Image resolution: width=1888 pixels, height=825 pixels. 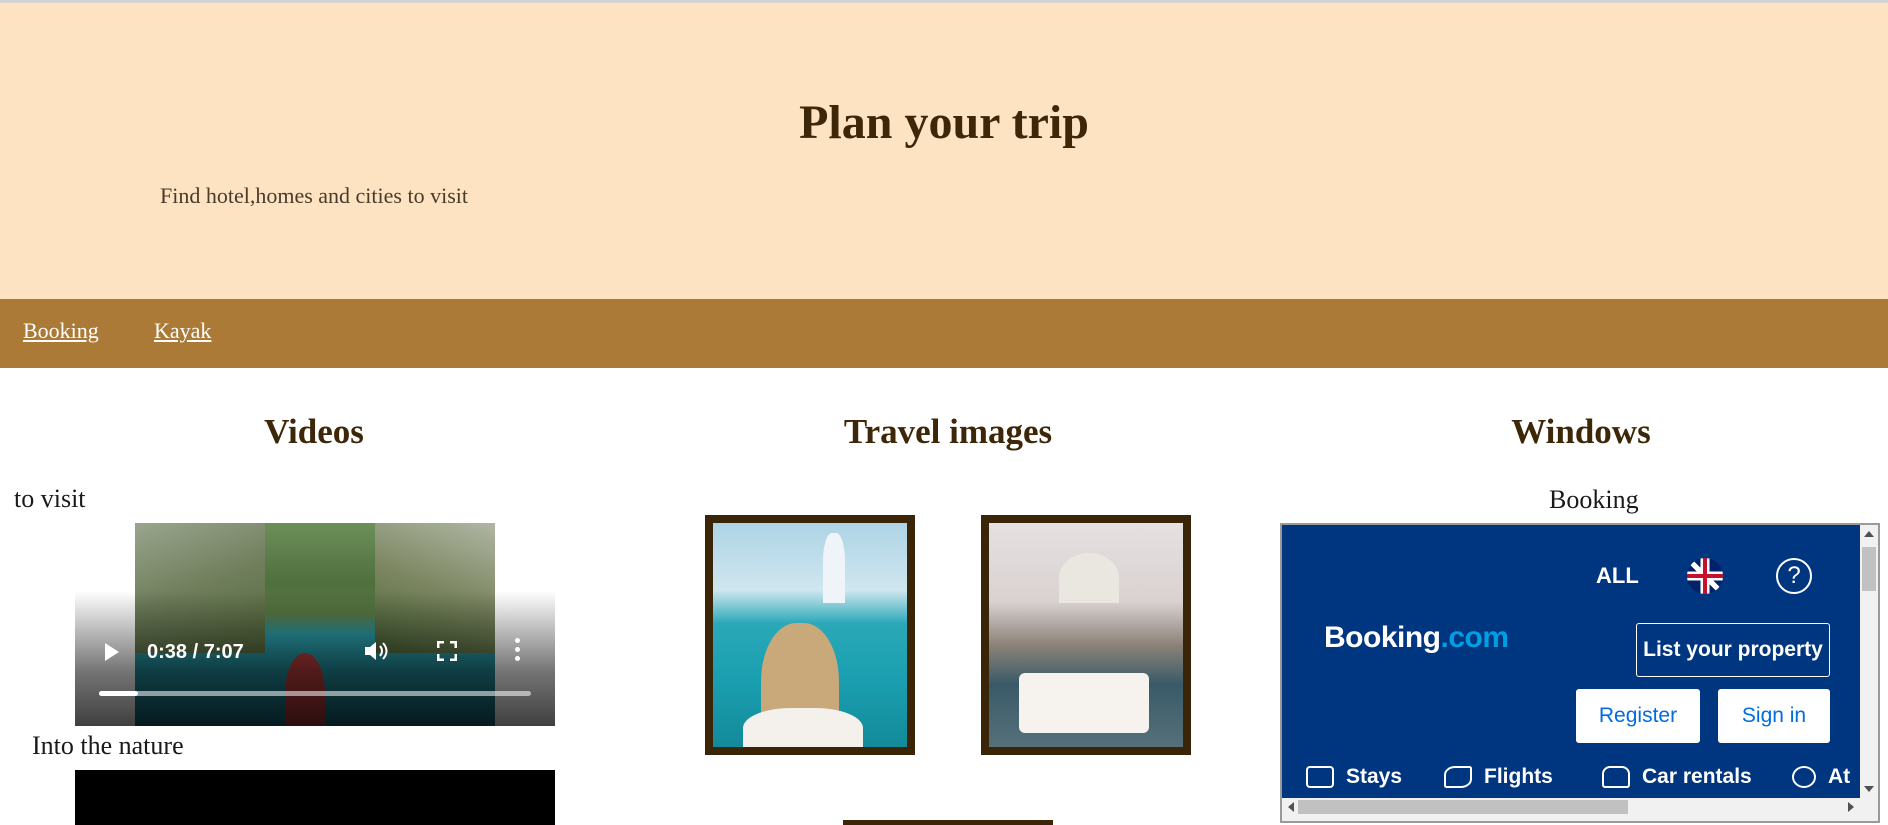 What do you see at coordinates (1869, 534) in the screenshot?
I see `scroll-up-icon` at bounding box center [1869, 534].